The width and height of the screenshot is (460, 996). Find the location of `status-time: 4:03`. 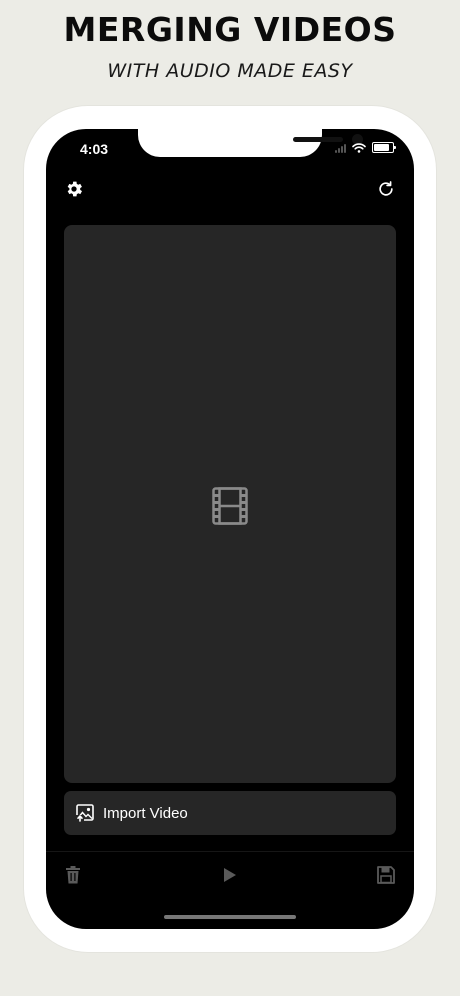

status-time: 4:03 is located at coordinates (94, 149).